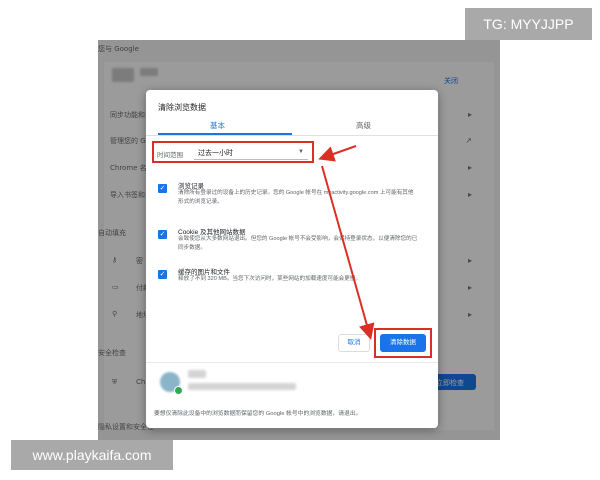 Image resolution: width=600 pixels, height=480 pixels. I want to click on blurred-account-name, so click(197, 374).